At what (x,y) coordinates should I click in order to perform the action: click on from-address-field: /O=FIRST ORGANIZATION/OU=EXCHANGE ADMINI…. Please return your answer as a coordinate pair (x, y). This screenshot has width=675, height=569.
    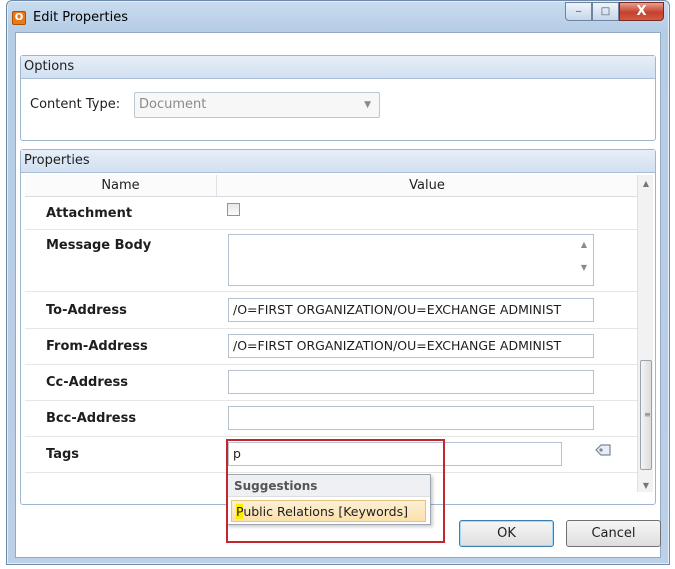
    Looking at the image, I should click on (411, 346).